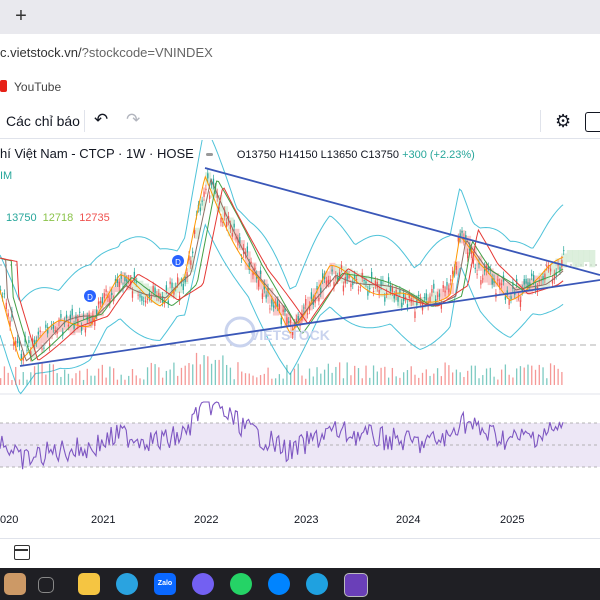 The height and width of the screenshot is (600, 600). Describe the element at coordinates (209, 155) in the screenshot. I see `legend-hide-icon` at that location.